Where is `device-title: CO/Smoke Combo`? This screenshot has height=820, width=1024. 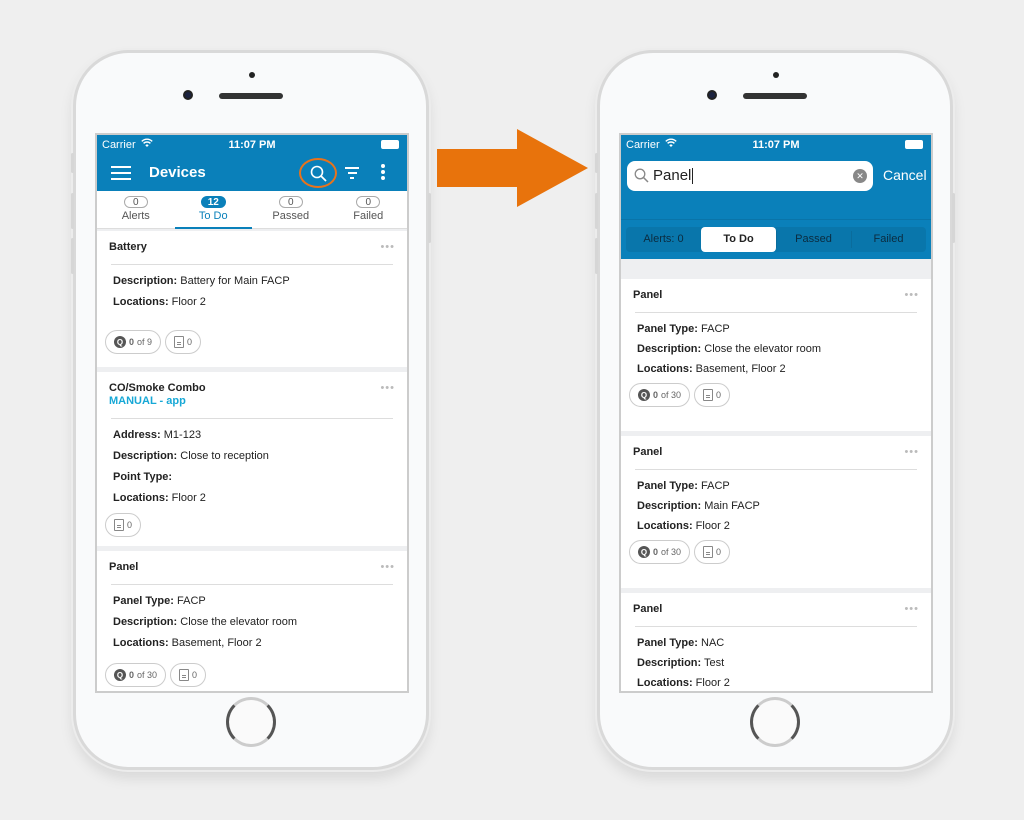 device-title: CO/Smoke Combo is located at coordinates (157, 388).